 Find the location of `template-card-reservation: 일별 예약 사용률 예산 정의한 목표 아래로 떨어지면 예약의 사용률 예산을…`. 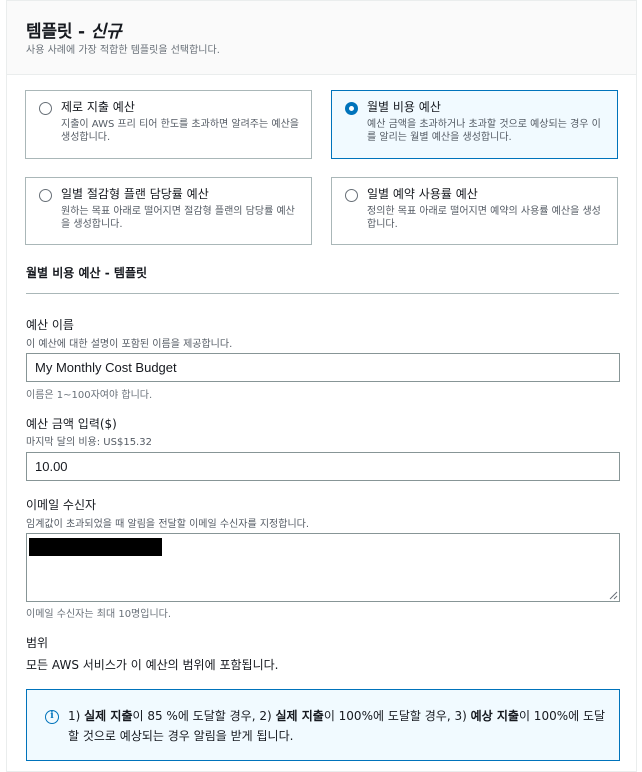

template-card-reservation: 일별 예약 사용률 예산 정의한 목표 아래로 떨어지면 예약의 사용률 예산을… is located at coordinates (474, 211).